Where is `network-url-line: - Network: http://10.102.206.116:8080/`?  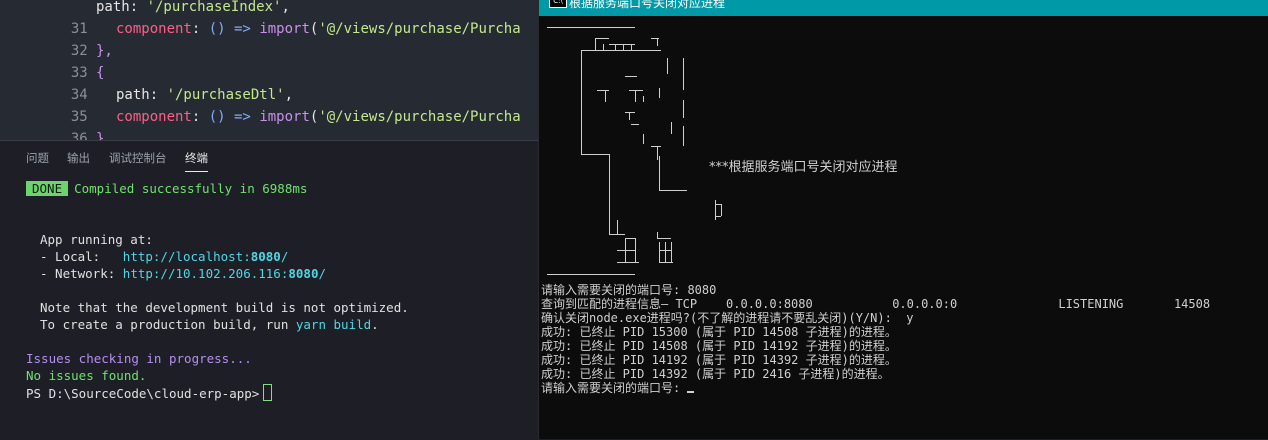
network-url-line: - Network: http://10.102.206.116:8080/ is located at coordinates (183, 273).